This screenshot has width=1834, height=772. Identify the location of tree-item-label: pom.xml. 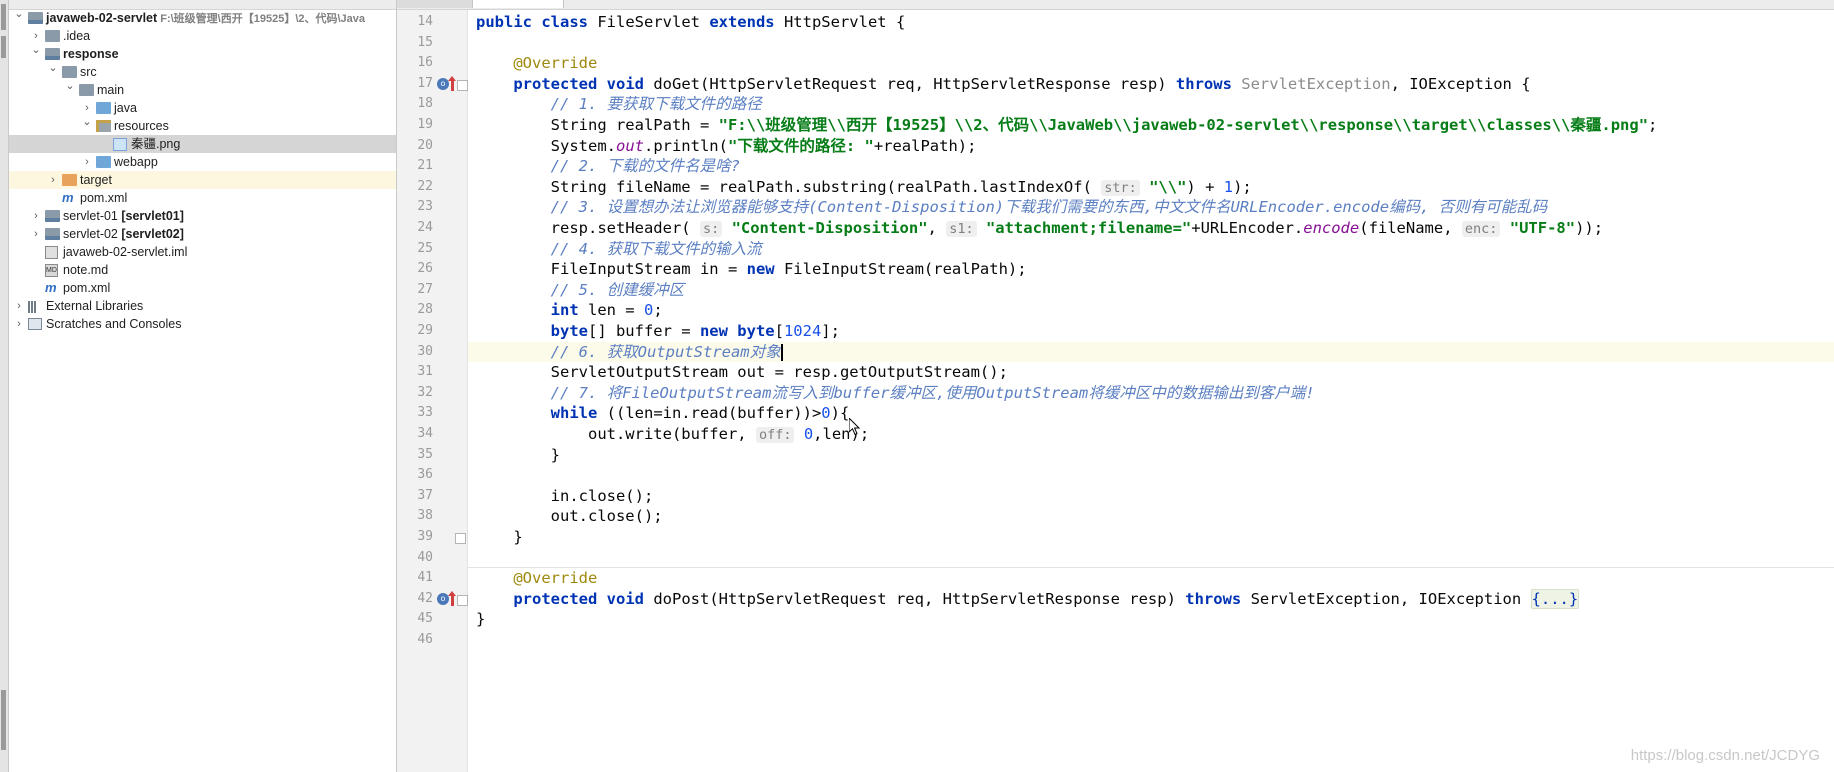
(87, 288).